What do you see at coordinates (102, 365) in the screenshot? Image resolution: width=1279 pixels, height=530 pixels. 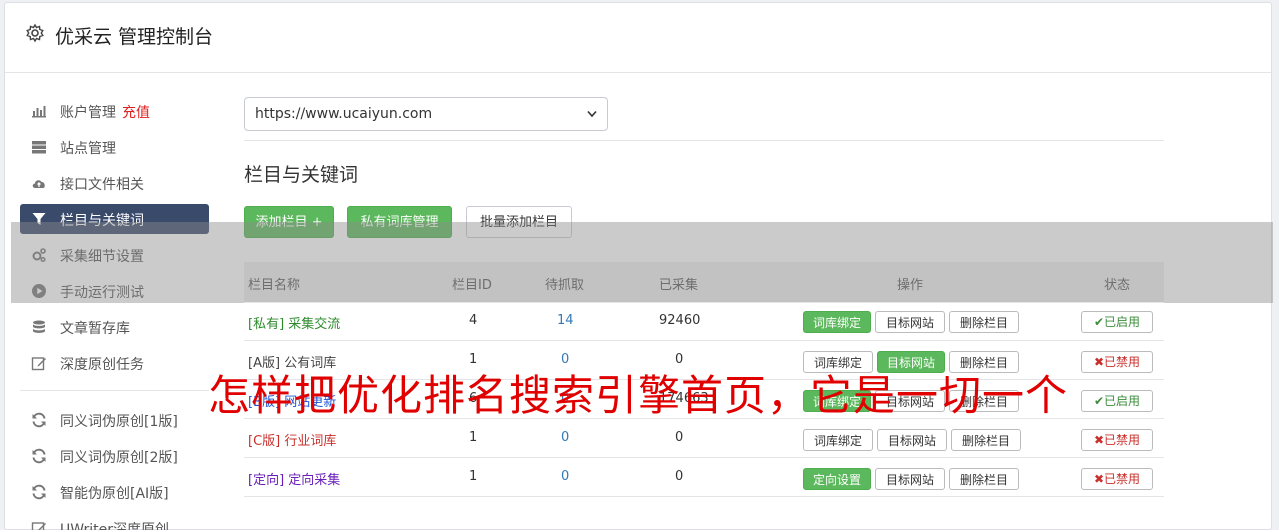 I see `sidebar-item-label: 深度原创任务` at bounding box center [102, 365].